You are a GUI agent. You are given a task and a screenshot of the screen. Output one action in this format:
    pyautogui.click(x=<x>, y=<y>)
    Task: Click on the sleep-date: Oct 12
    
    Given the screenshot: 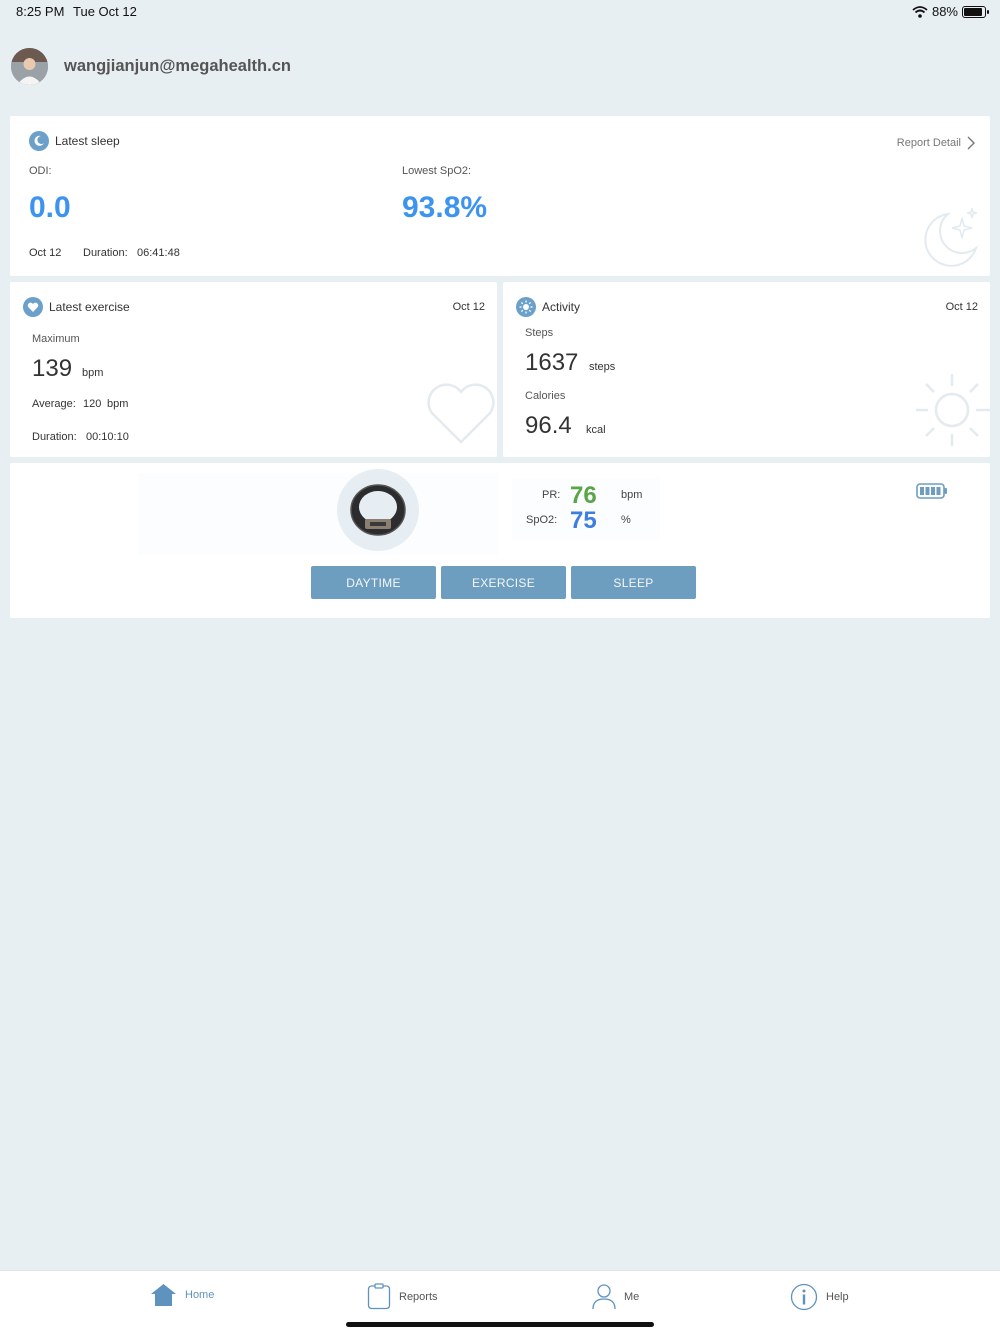 What is the action you would take?
    pyautogui.click(x=45, y=253)
    